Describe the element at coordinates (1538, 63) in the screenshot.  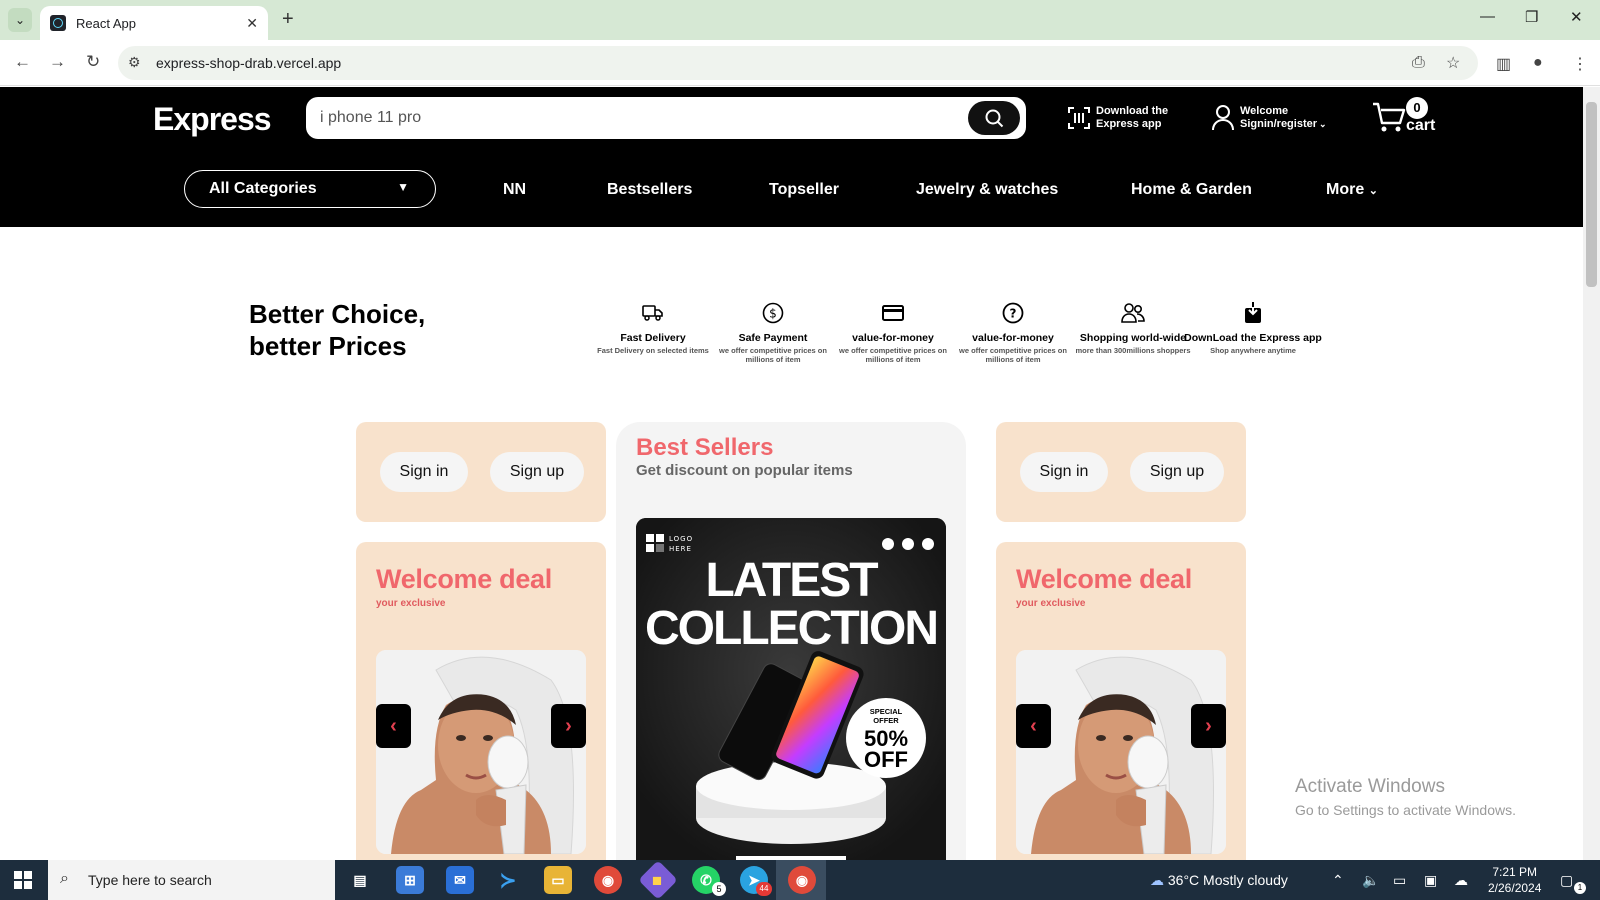
I see `profile-icon: ●` at that location.